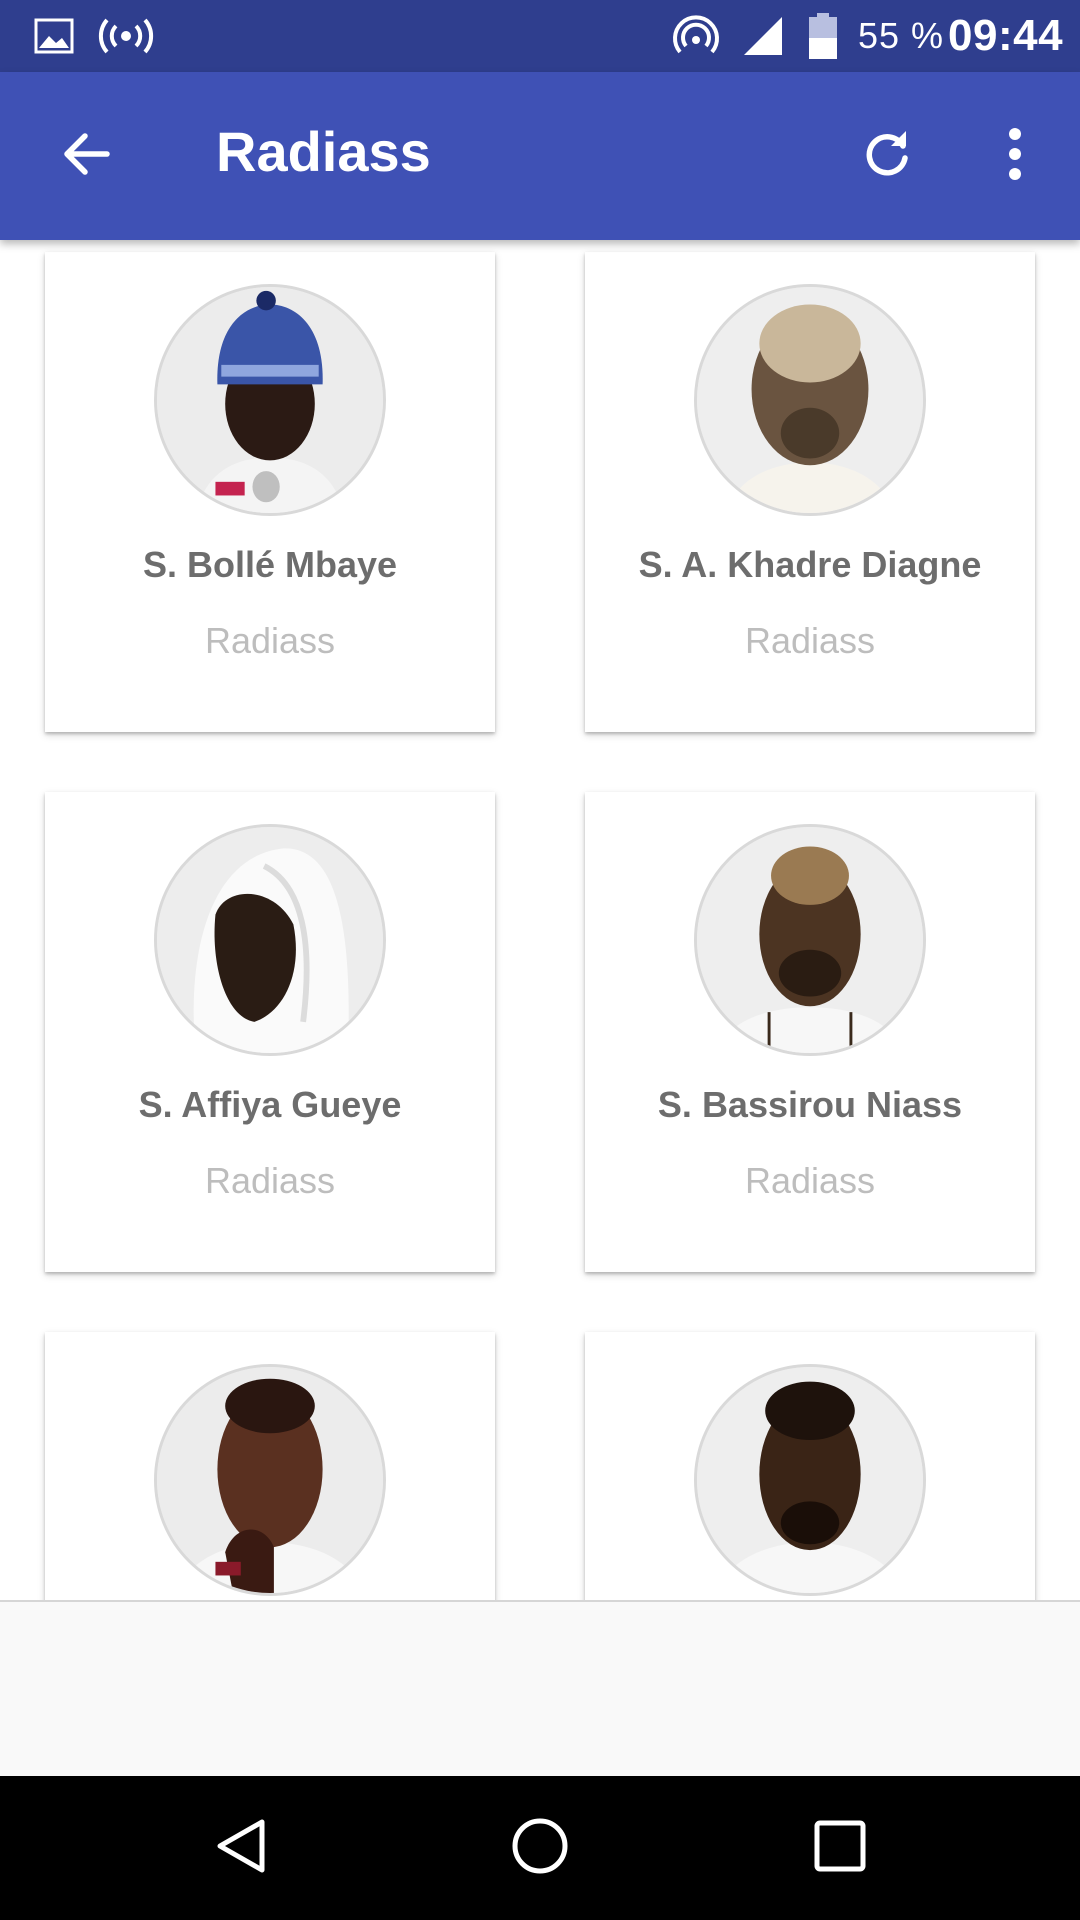 The width and height of the screenshot is (1080, 1920). I want to click on battery-icon, so click(823, 36).